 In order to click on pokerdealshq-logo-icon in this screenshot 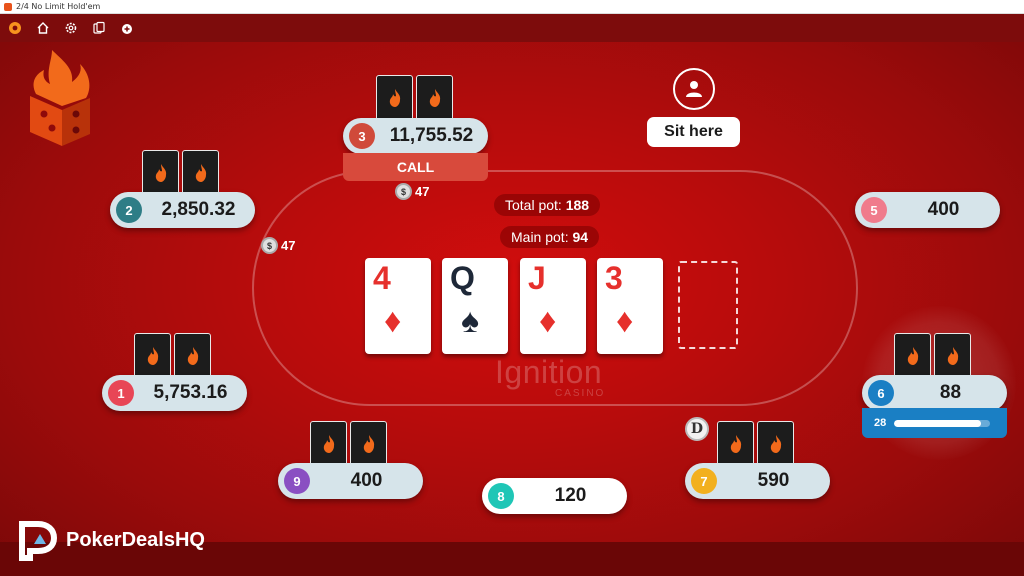, I will do `click(38, 541)`.